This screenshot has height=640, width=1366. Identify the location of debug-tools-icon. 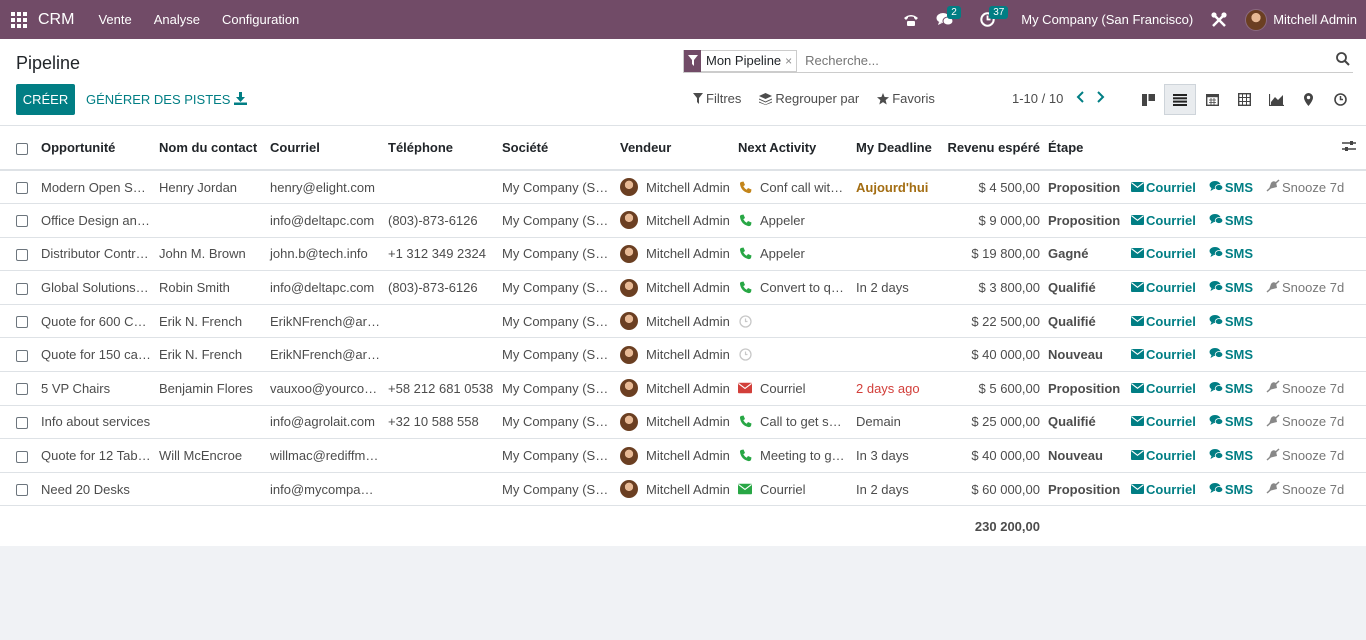
(1219, 20).